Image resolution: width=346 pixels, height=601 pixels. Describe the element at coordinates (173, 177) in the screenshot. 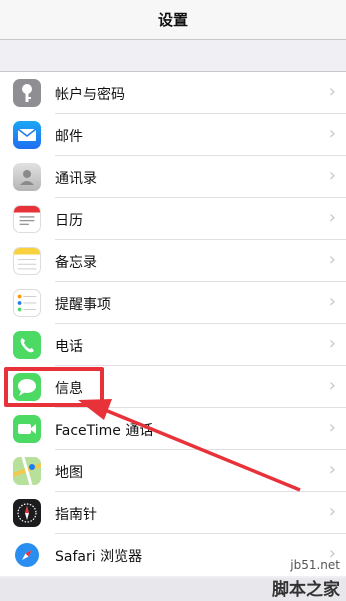

I see `settings-row-contacts: 通讯录 ›` at that location.